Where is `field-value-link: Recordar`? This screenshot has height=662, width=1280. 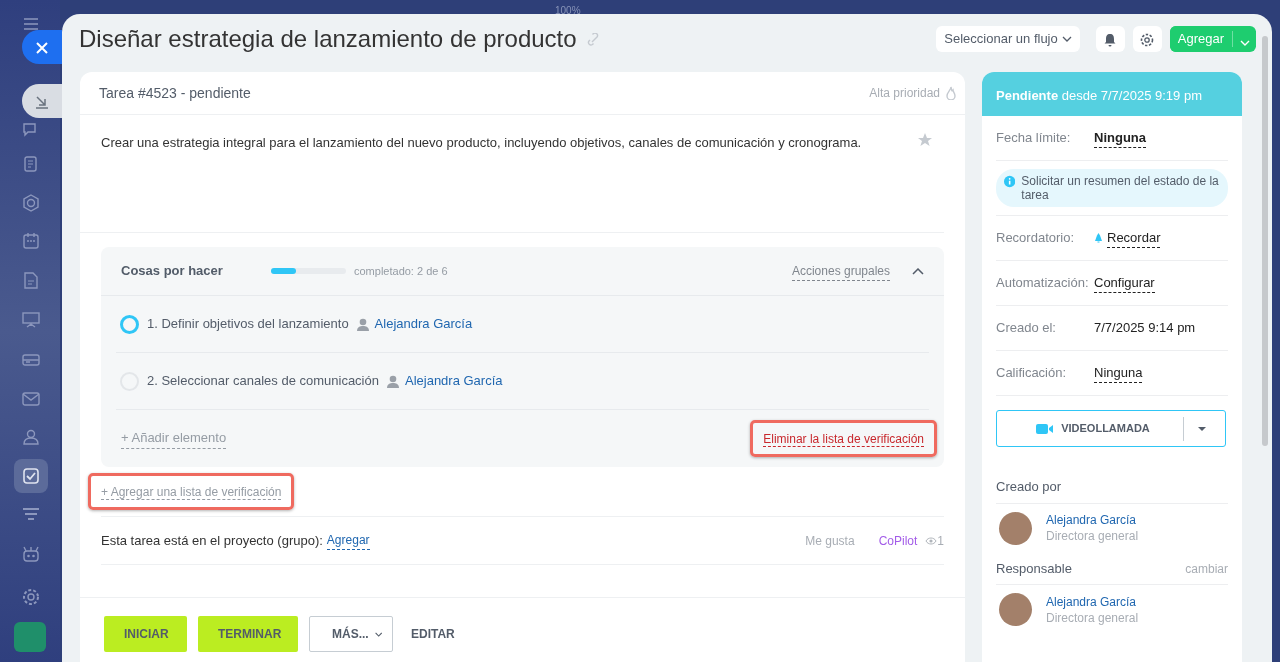
field-value-link: Recordar is located at coordinates (1134, 238).